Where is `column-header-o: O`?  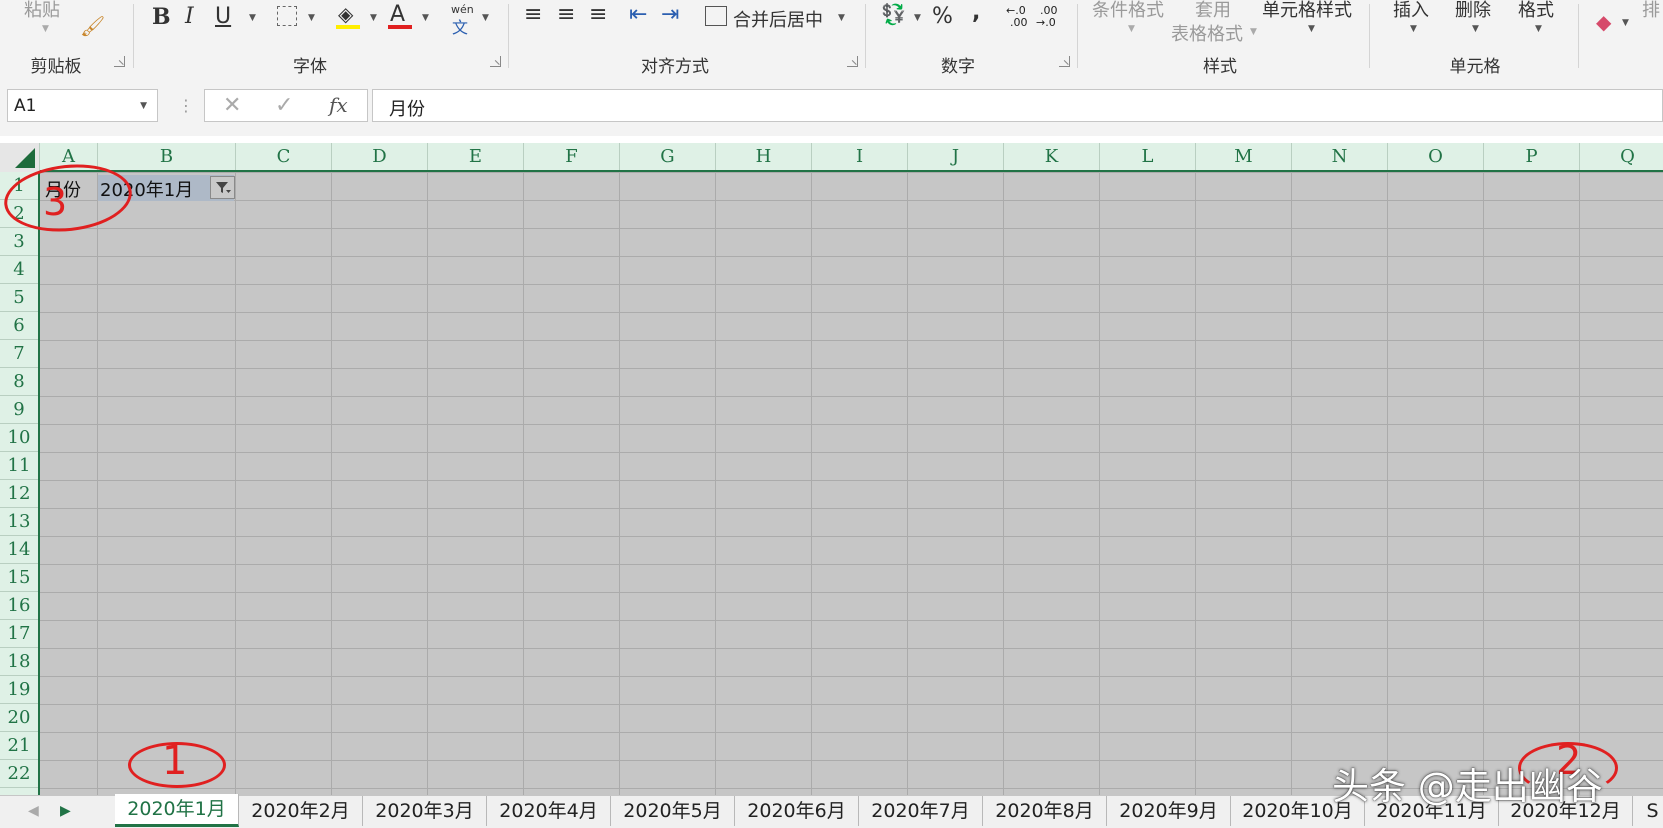 column-header-o: O is located at coordinates (1436, 156).